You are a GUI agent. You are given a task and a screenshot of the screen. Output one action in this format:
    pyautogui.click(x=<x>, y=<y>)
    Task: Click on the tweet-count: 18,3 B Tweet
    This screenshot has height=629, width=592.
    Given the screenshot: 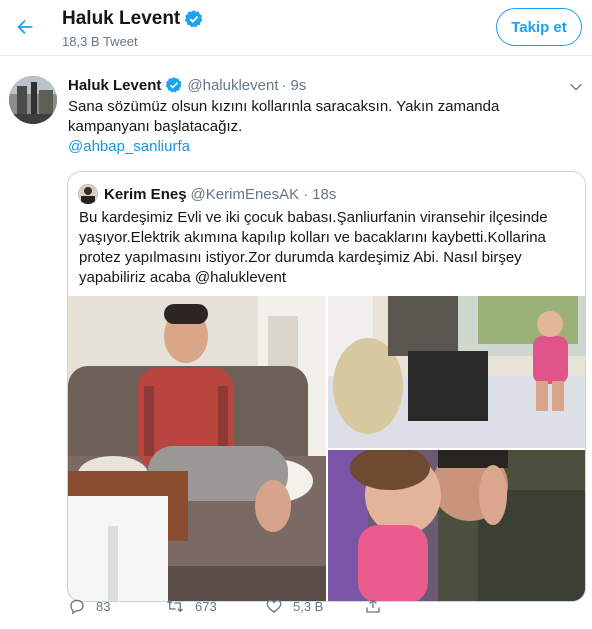 What is the action you would take?
    pyautogui.click(x=100, y=41)
    